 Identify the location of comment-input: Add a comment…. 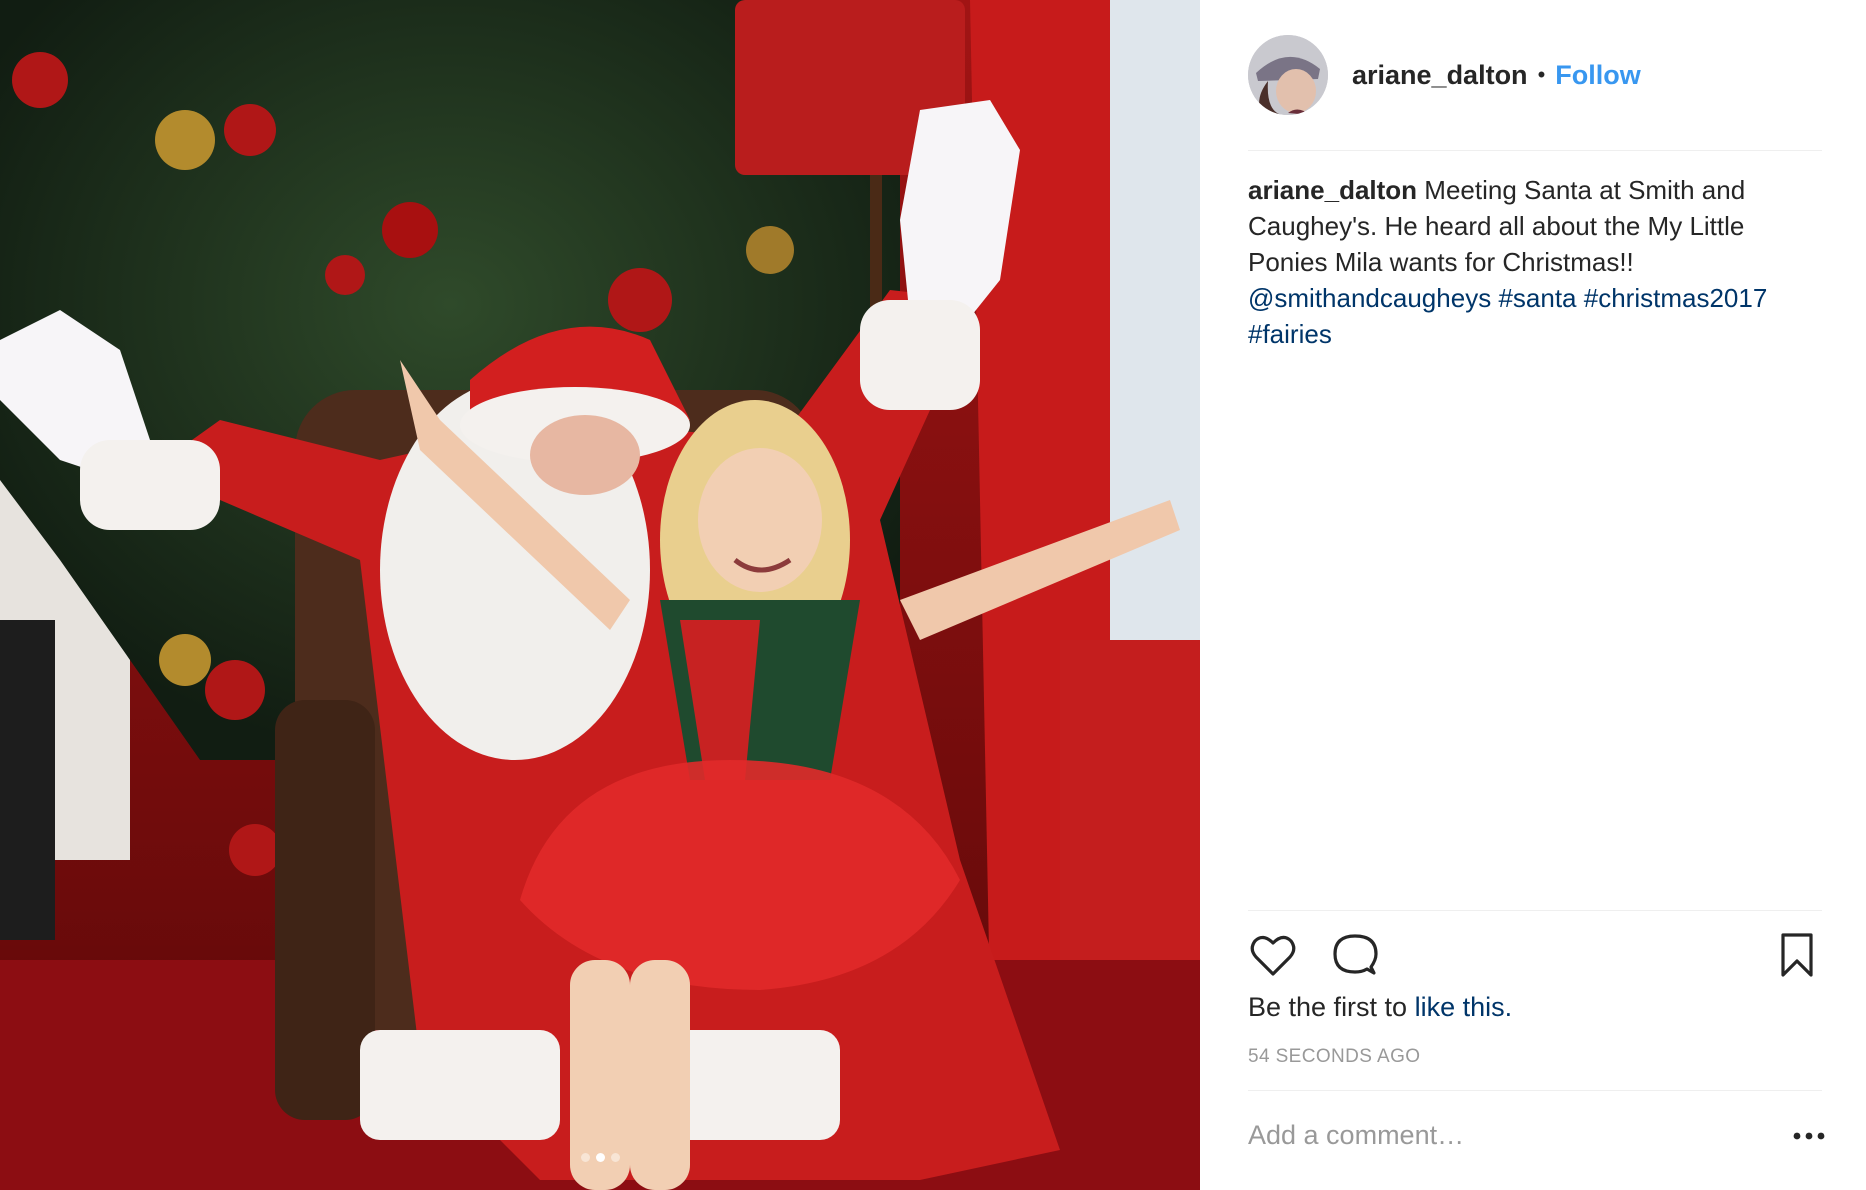
(1356, 1135).